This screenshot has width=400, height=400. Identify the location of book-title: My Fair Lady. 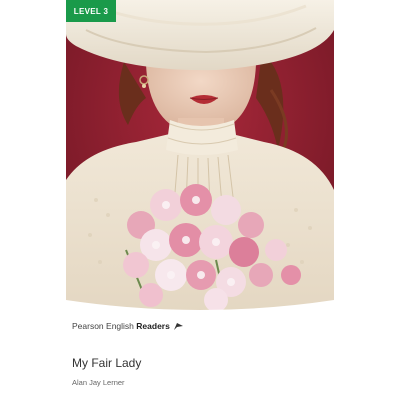
(107, 363).